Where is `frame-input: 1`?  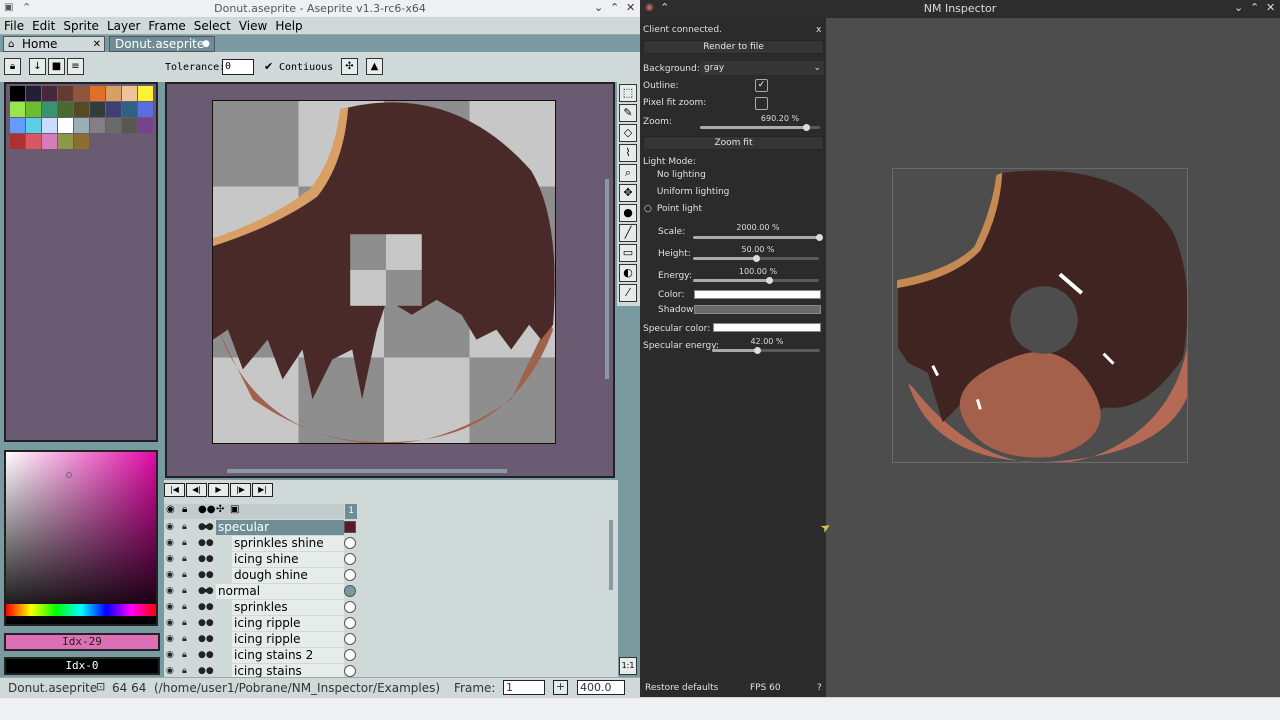 frame-input: 1 is located at coordinates (524, 687).